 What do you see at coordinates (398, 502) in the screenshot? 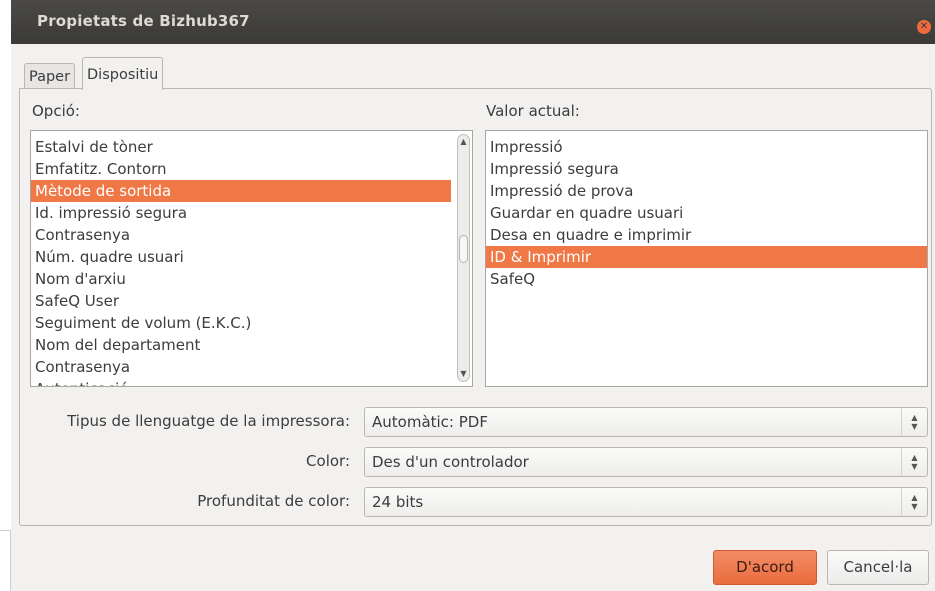
I see `color-depth-value: 24 bits` at bounding box center [398, 502].